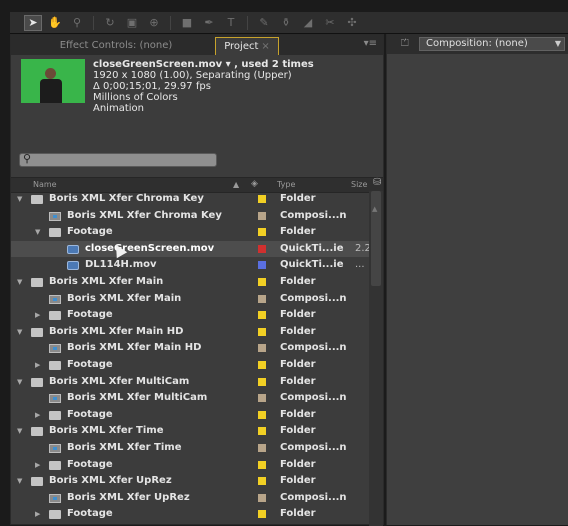  I want to click on pen-tool-icon: ✒, so click(209, 23).